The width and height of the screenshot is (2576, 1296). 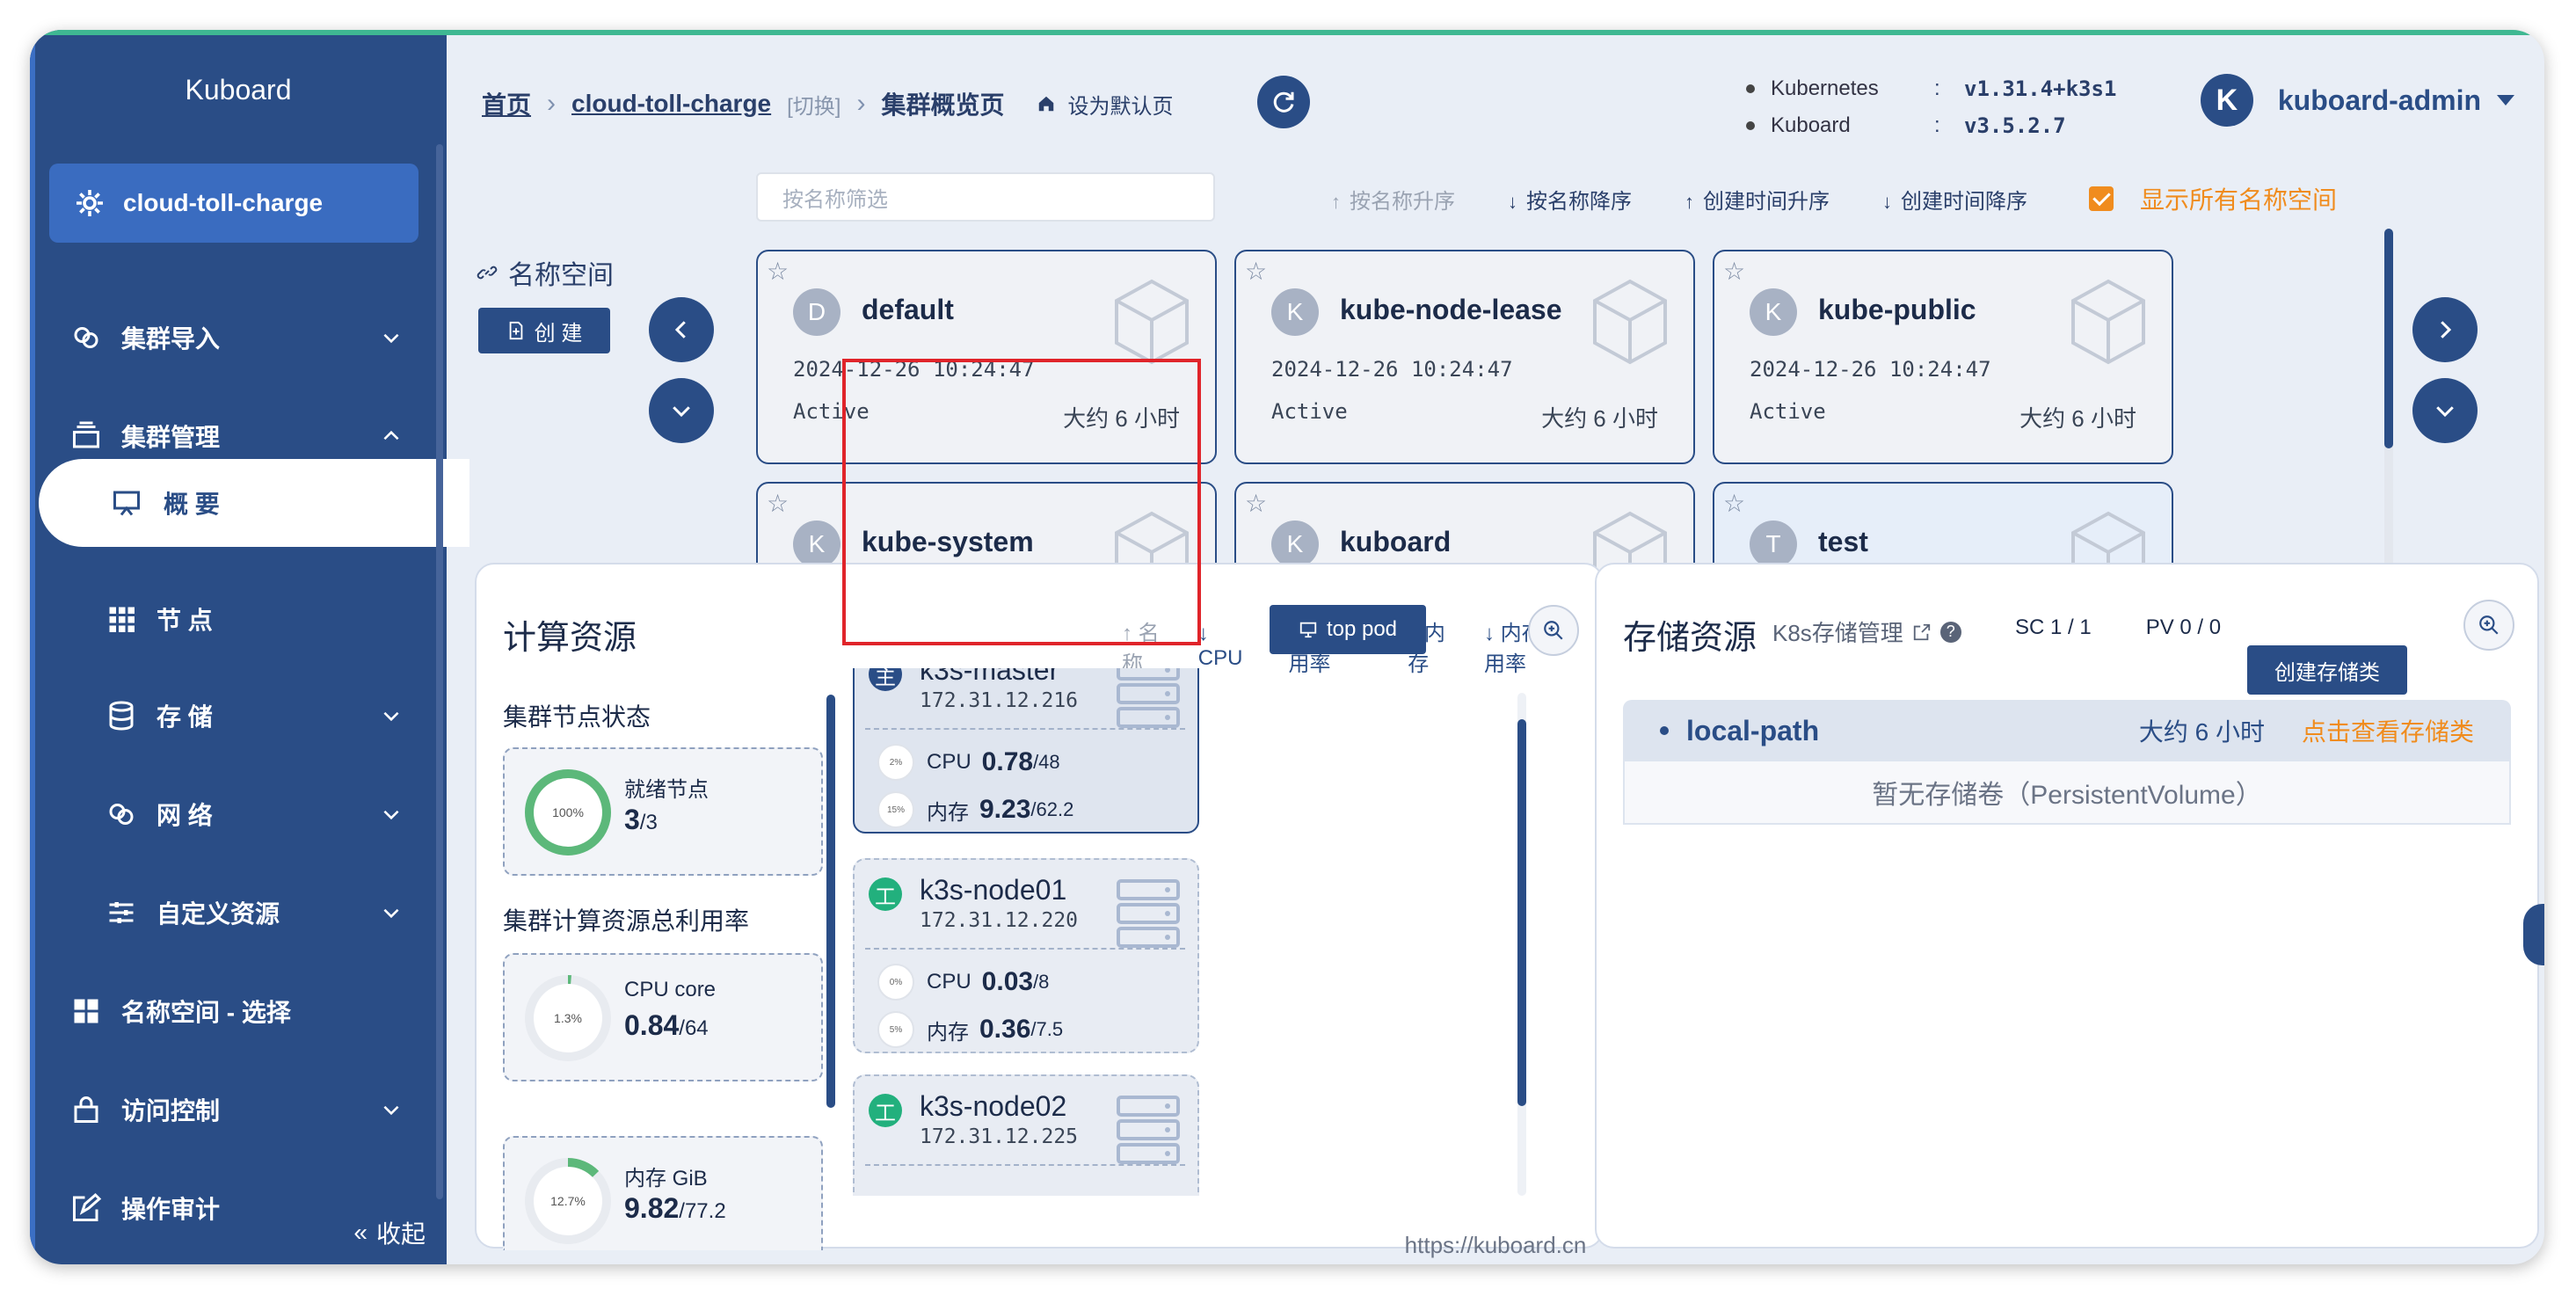 What do you see at coordinates (238, 913) in the screenshot?
I see `sidebar-item-custom-resources: 自定义资源` at bounding box center [238, 913].